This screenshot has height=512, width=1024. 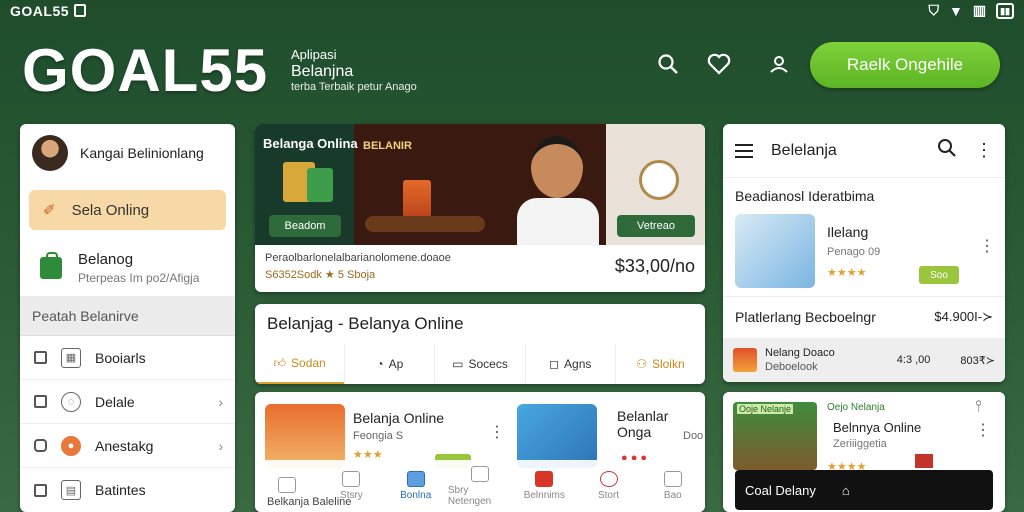 I want to click on nav-belnnims: Belnnims, so click(x=544, y=486).